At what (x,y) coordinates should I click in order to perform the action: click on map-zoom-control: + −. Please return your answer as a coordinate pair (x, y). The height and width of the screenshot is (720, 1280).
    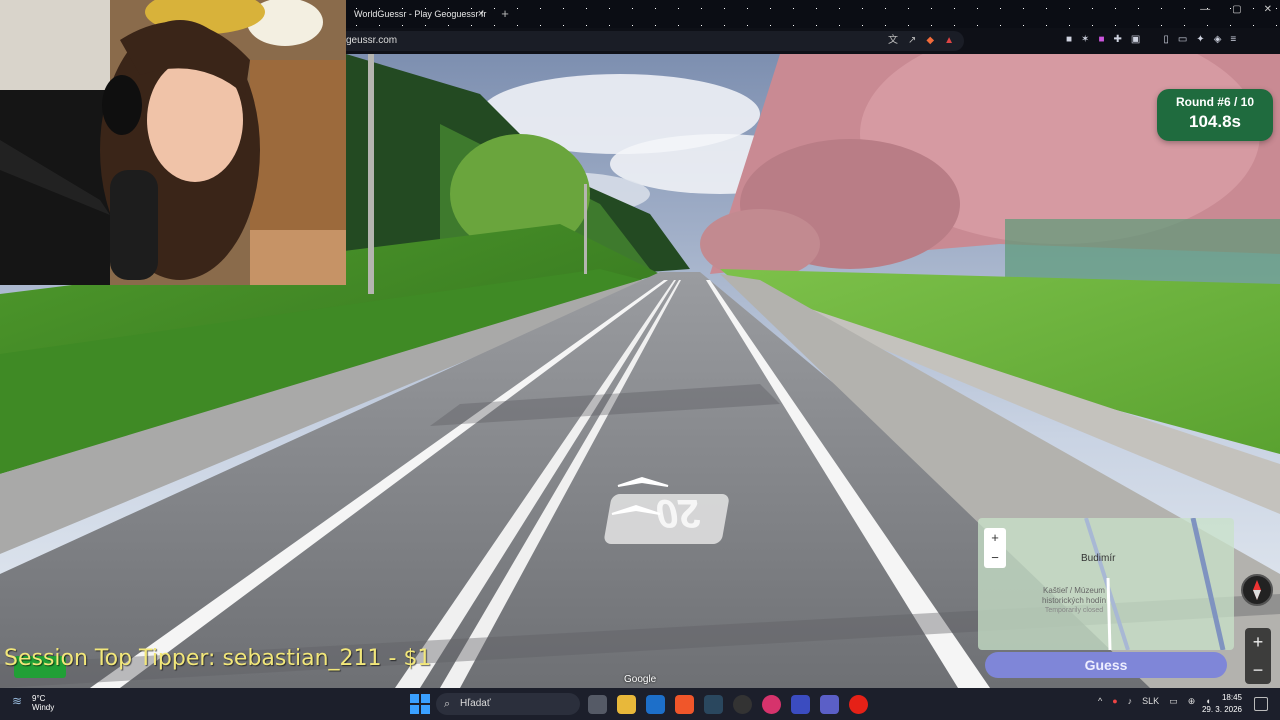
    Looking at the image, I should click on (995, 548).